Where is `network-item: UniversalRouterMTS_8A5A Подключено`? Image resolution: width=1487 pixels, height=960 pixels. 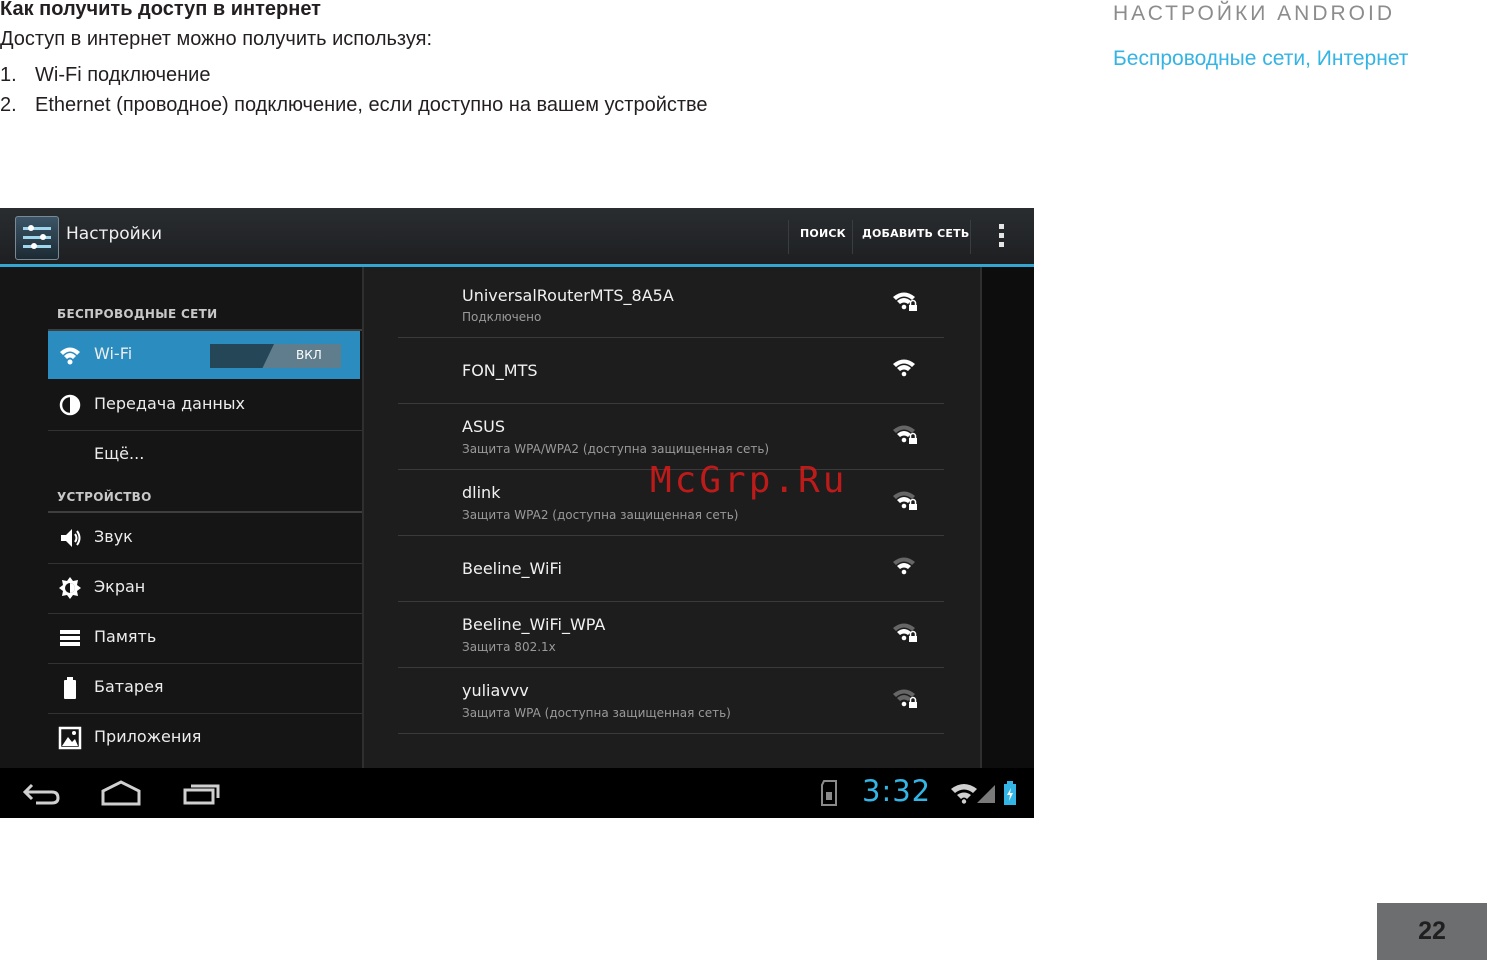 network-item: UniversalRouterMTS_8A5A Подключено is located at coordinates (671, 304).